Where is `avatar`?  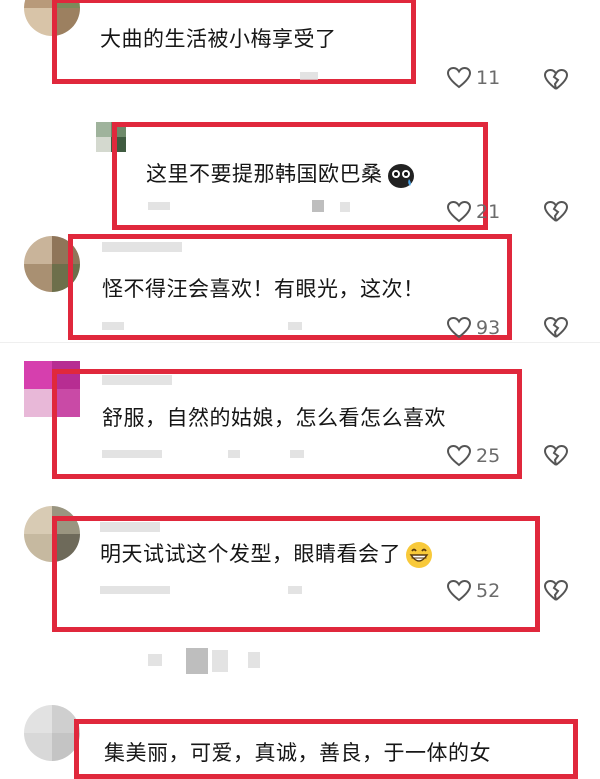 avatar is located at coordinates (52, 733).